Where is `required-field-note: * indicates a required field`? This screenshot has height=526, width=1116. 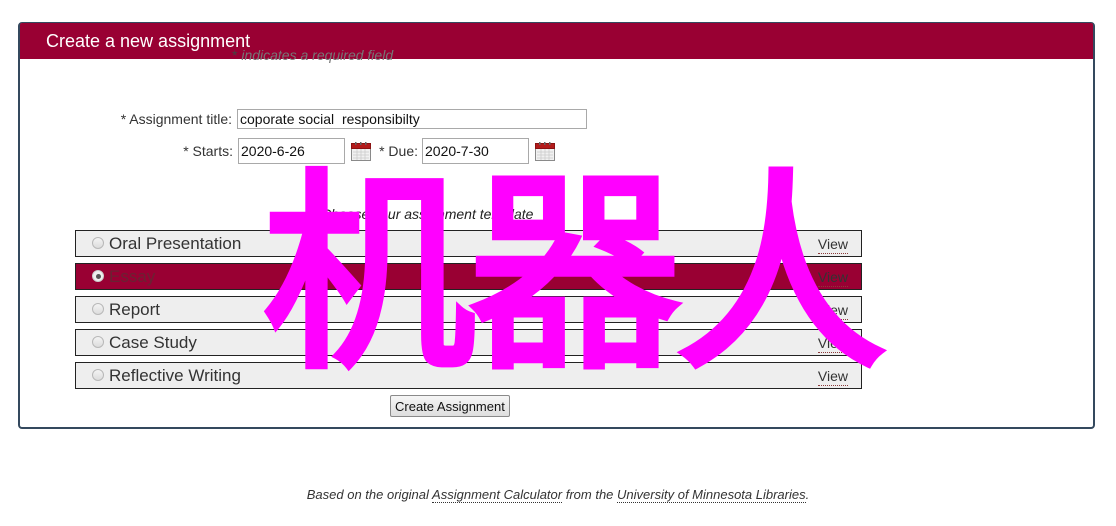
required-field-note: * indicates a required field is located at coordinates (312, 55).